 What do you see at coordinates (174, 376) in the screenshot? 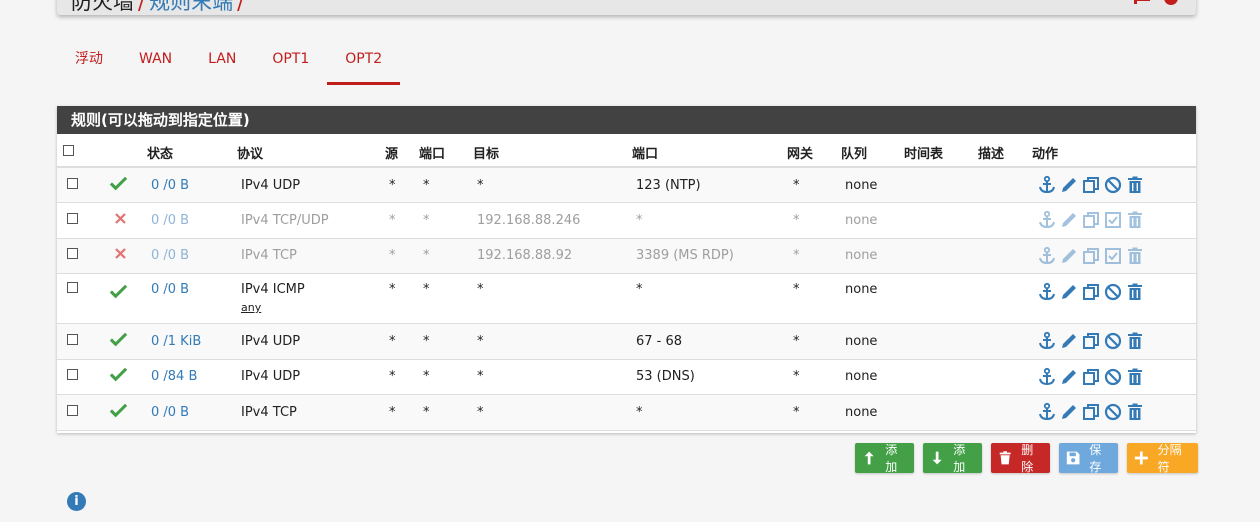
I see `states-link: 0 /84 B` at bounding box center [174, 376].